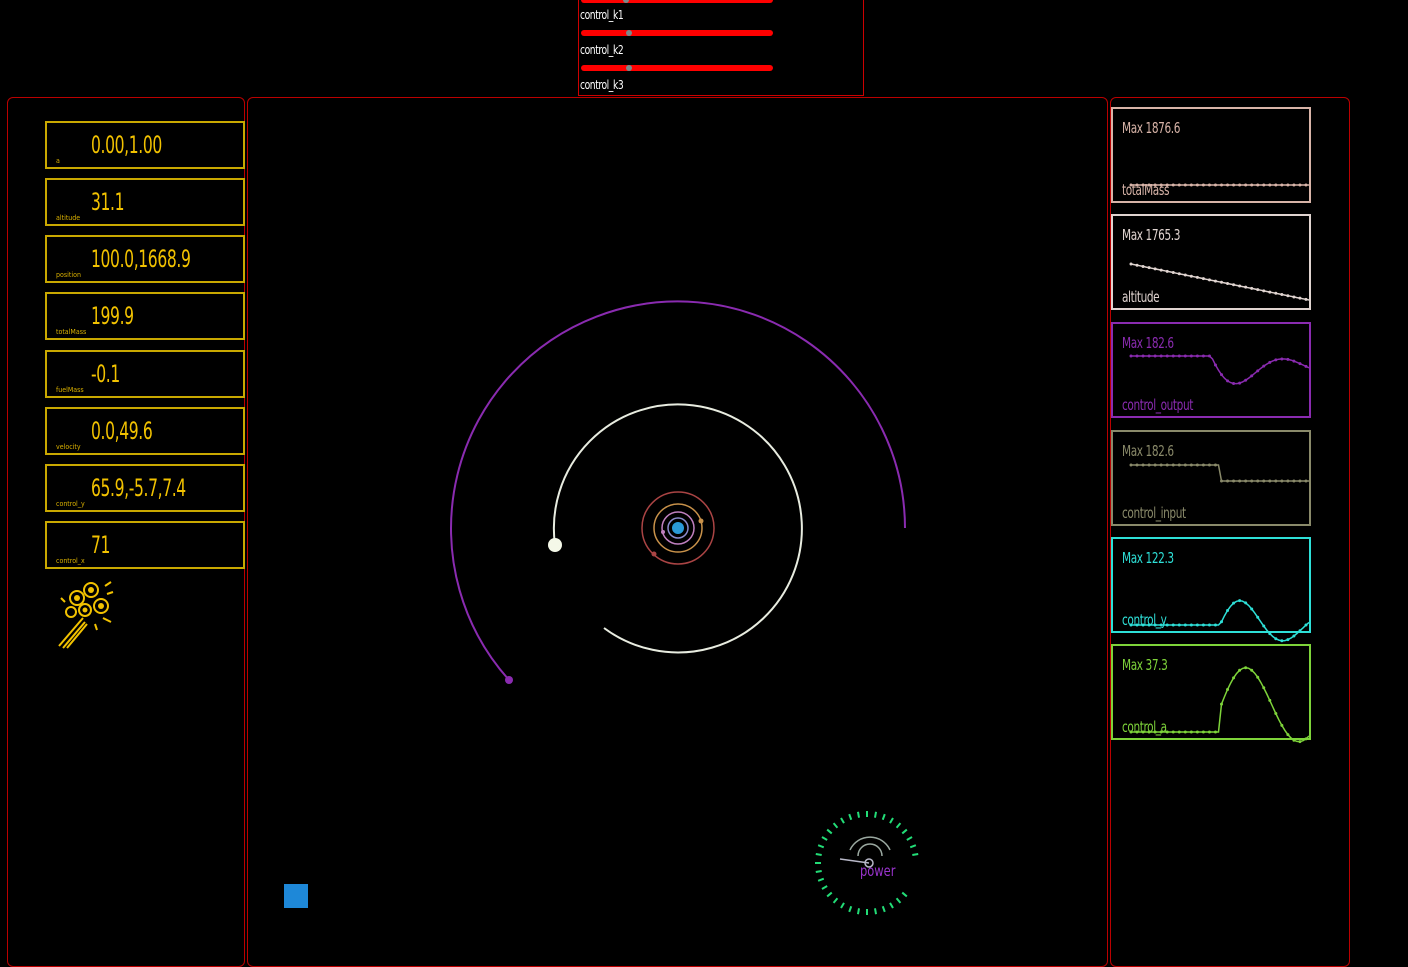 This screenshot has width=1408, height=967. I want to click on graph-control-a: Max 37.3 control_a, so click(1211, 694).